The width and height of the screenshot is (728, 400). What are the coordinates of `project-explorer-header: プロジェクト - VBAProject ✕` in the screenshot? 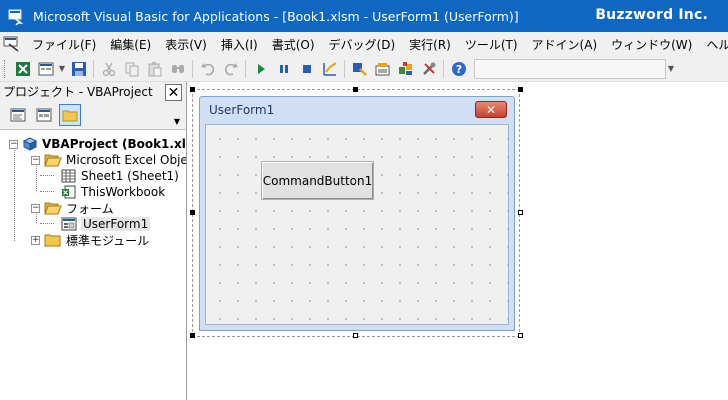 It's located at (93, 91).